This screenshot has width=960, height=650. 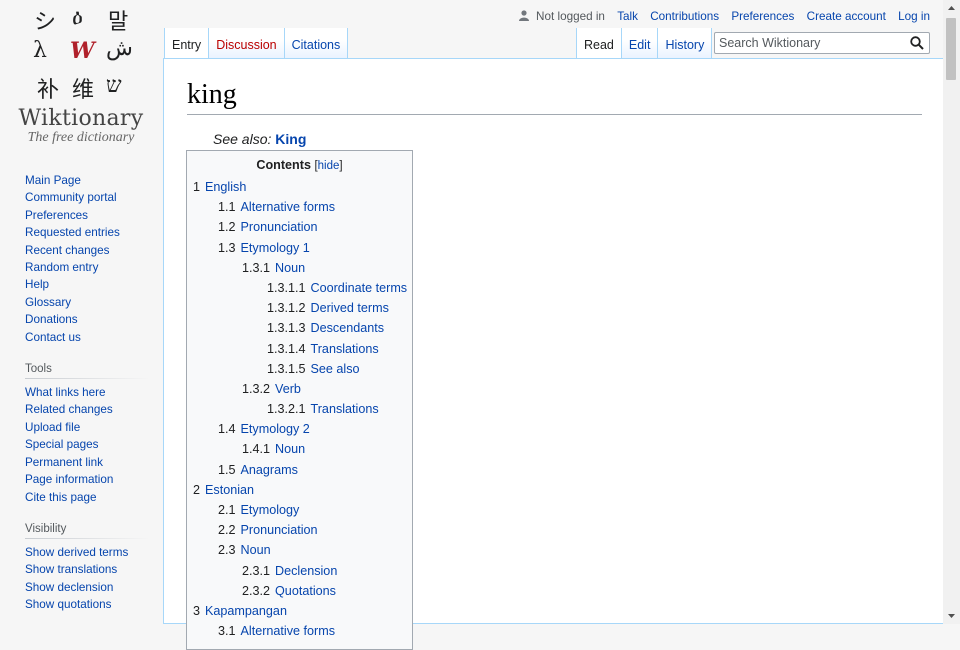 What do you see at coordinates (685, 43) in the screenshot?
I see `tab-history: History` at bounding box center [685, 43].